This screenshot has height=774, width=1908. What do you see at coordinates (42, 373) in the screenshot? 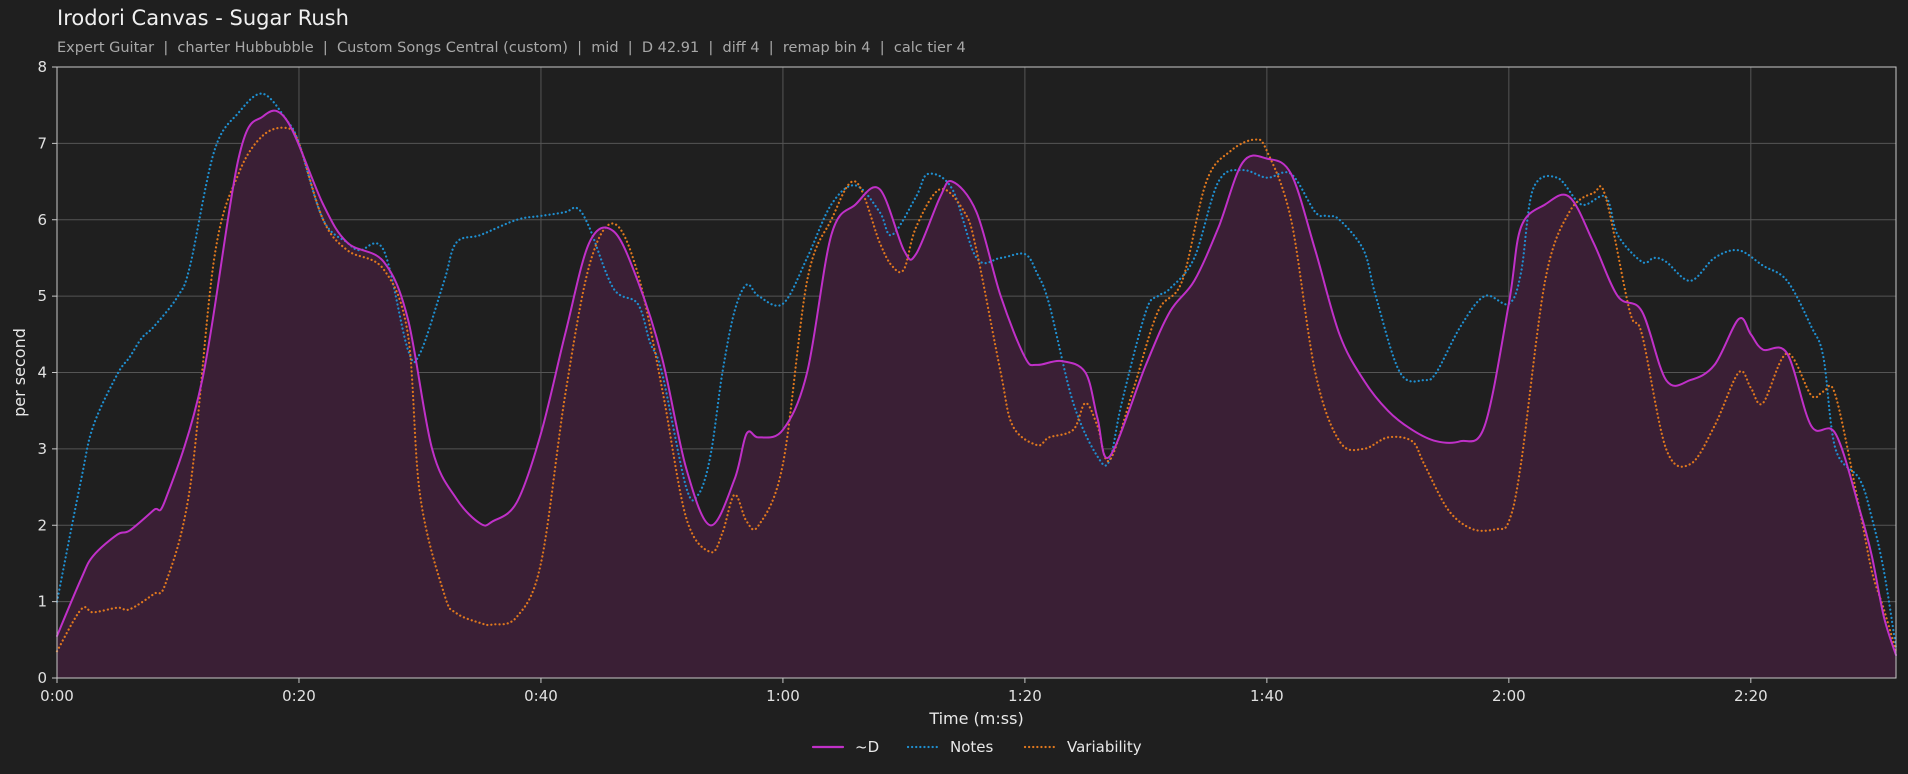
I see `y-tick-label: 4` at bounding box center [42, 373].